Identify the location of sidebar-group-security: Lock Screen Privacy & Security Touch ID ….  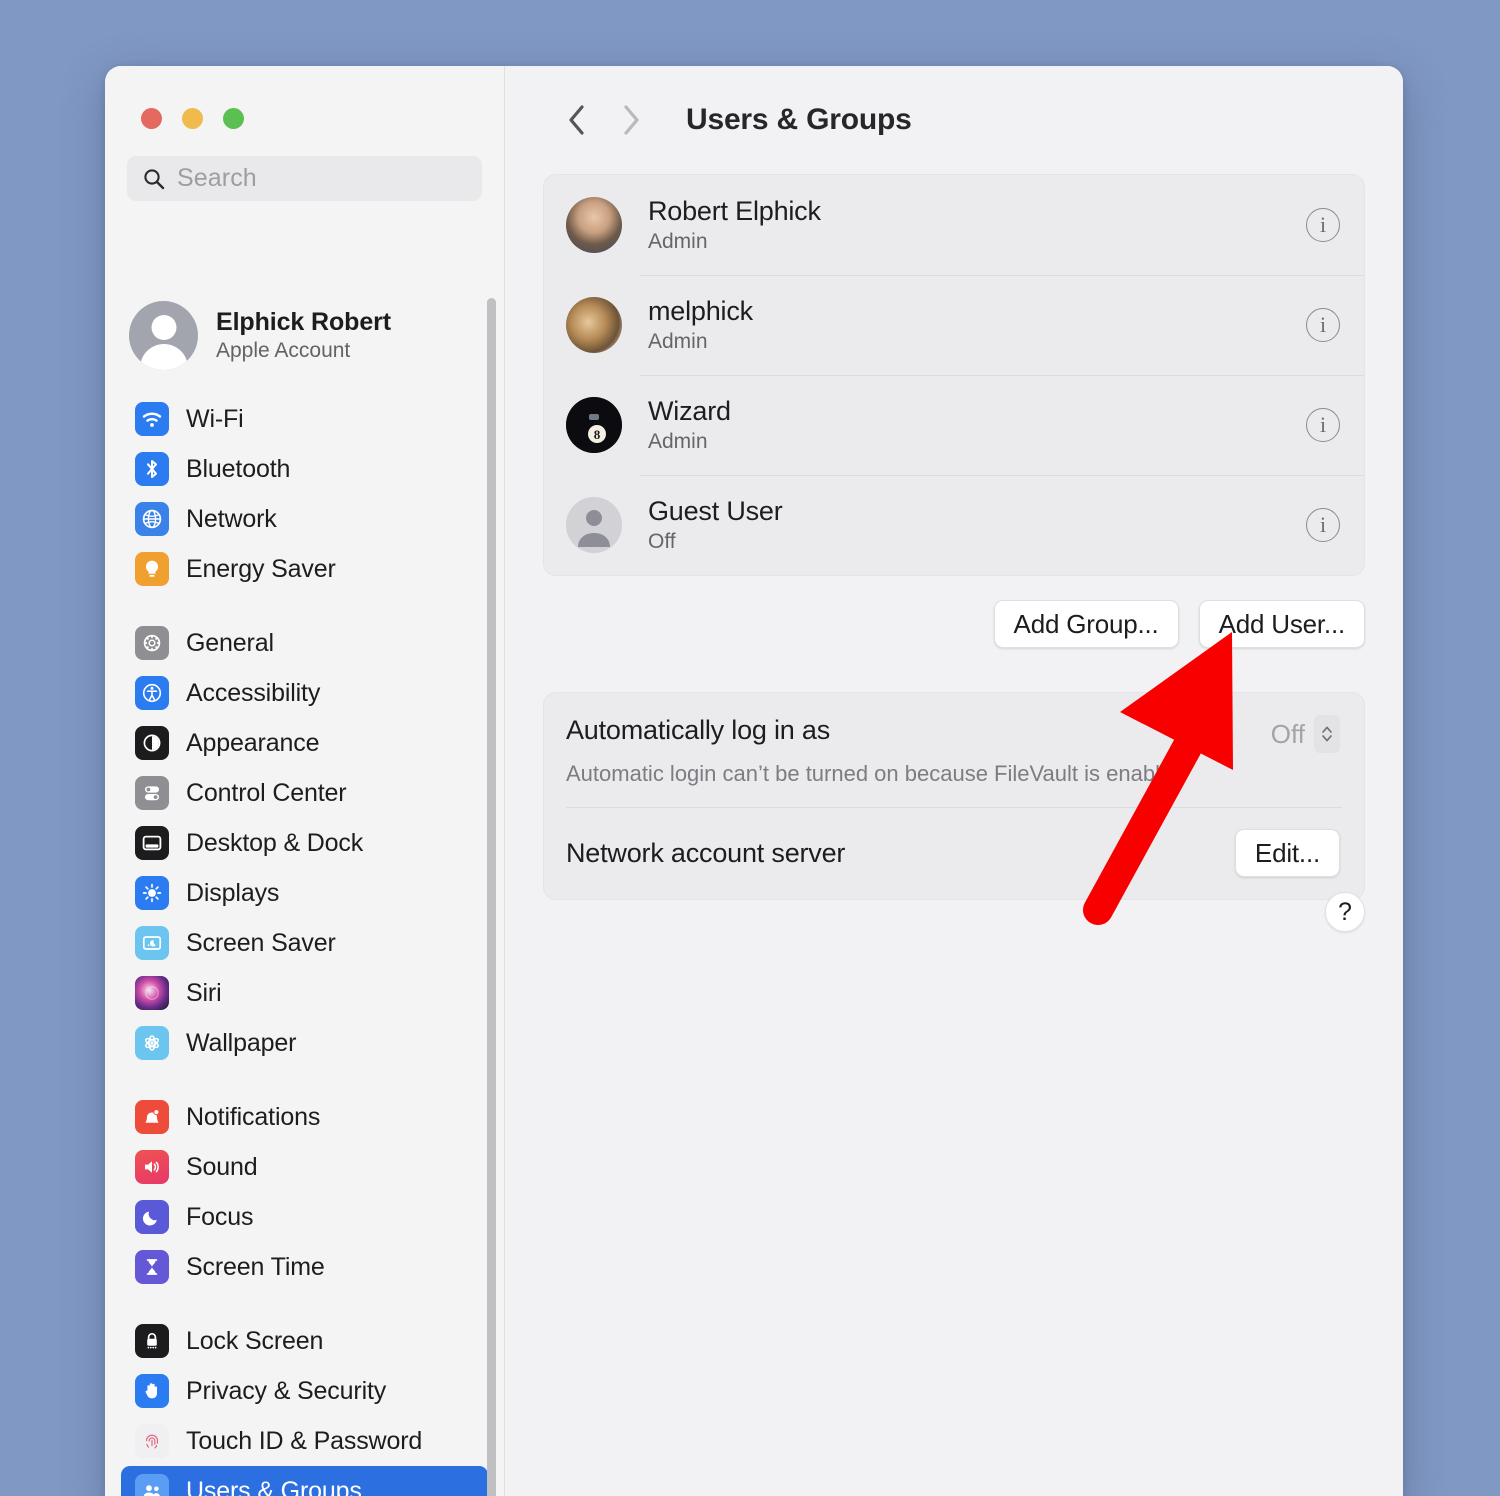
(304, 1406).